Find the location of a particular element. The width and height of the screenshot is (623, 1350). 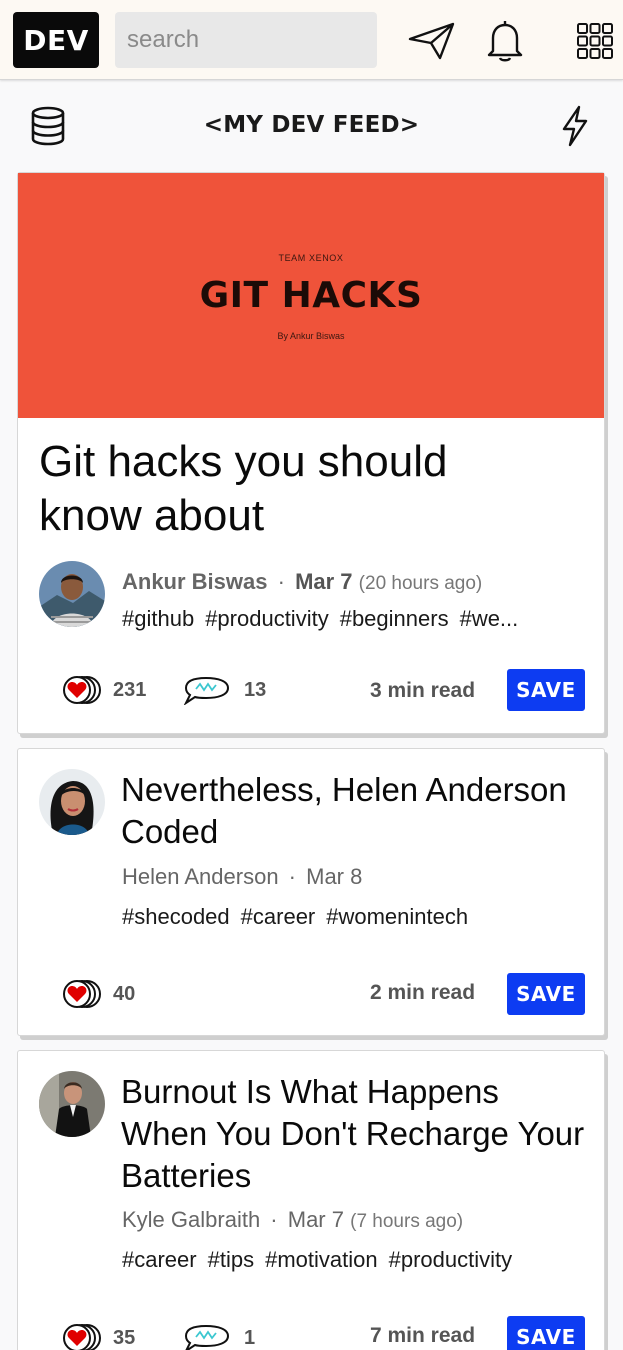

comment-count: 1 is located at coordinates (250, 1337).